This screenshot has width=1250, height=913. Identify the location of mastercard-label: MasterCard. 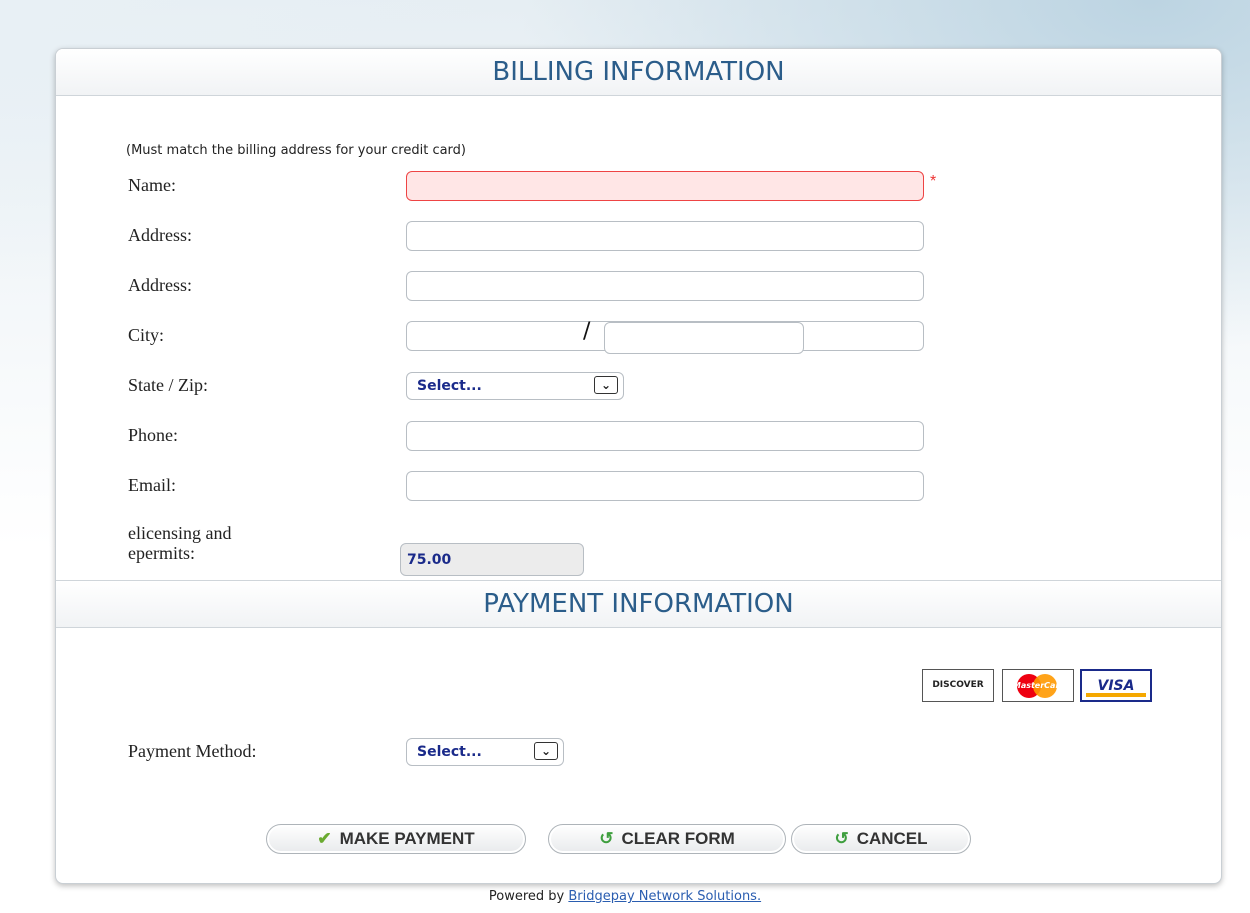
(1039, 685).